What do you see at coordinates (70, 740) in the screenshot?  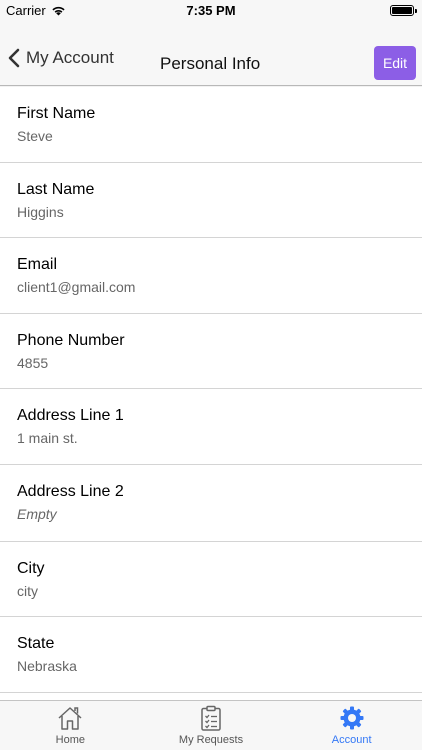 I see `tab-label: Home` at bounding box center [70, 740].